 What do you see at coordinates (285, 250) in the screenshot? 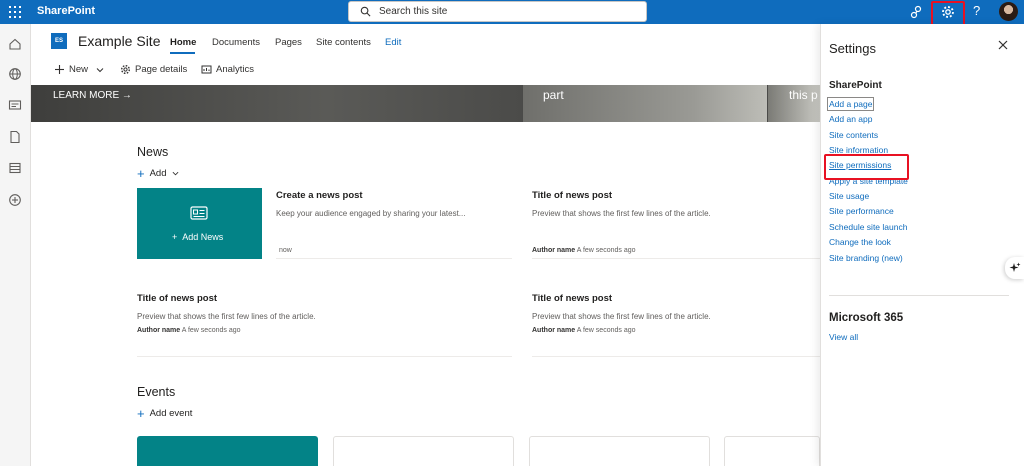
I see `create-news-meta: now` at bounding box center [285, 250].